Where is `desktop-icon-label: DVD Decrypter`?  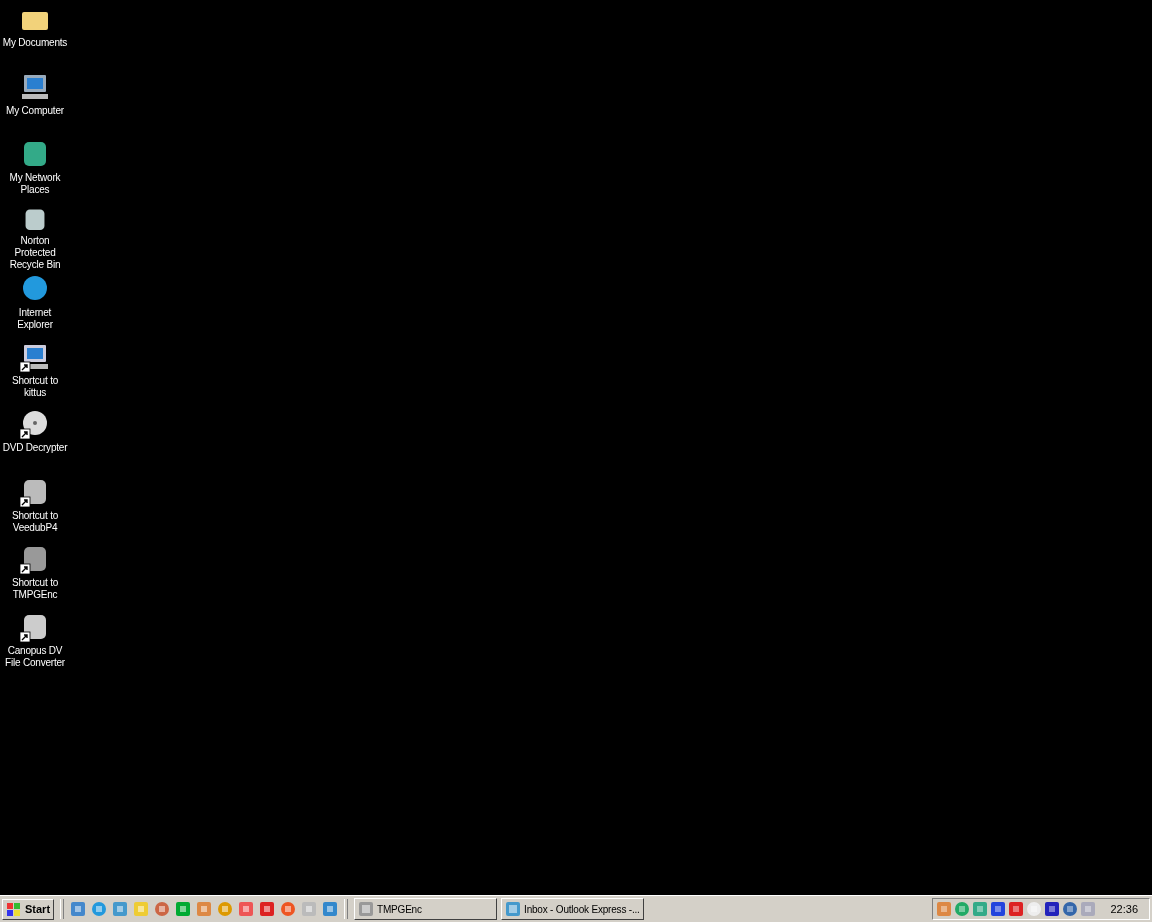
desktop-icon-label: DVD Decrypter is located at coordinates (35, 448).